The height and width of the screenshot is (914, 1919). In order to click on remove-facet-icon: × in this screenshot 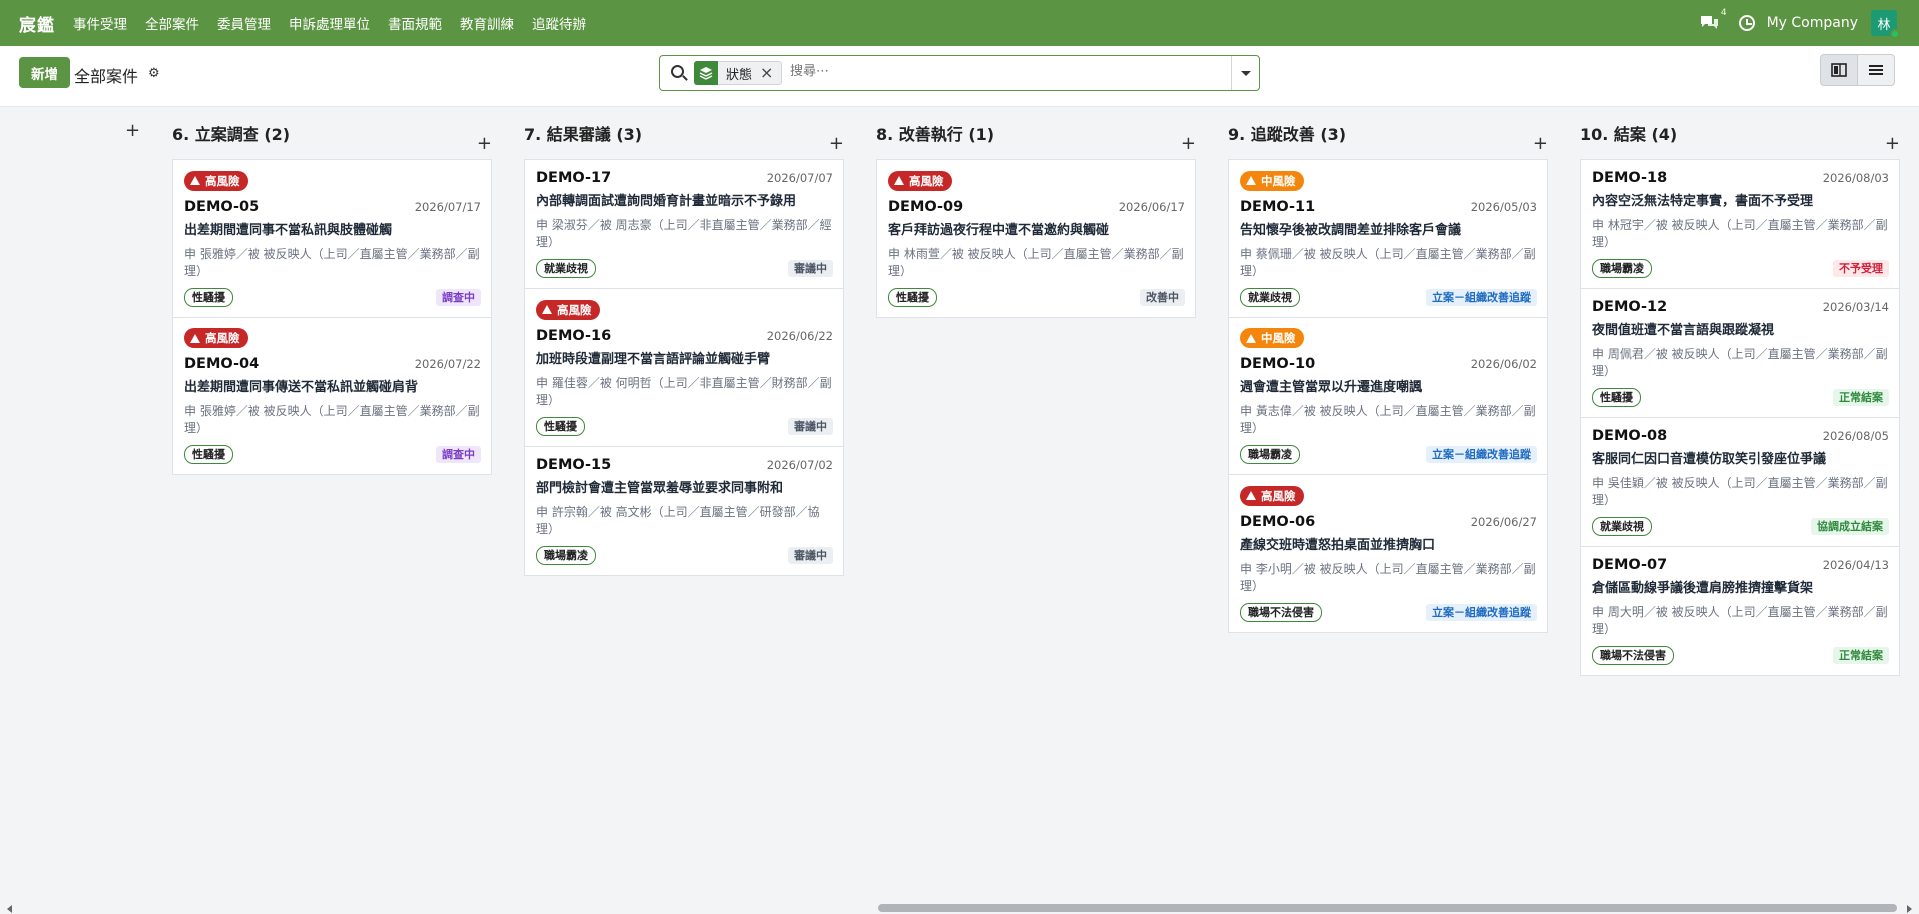, I will do `click(766, 73)`.